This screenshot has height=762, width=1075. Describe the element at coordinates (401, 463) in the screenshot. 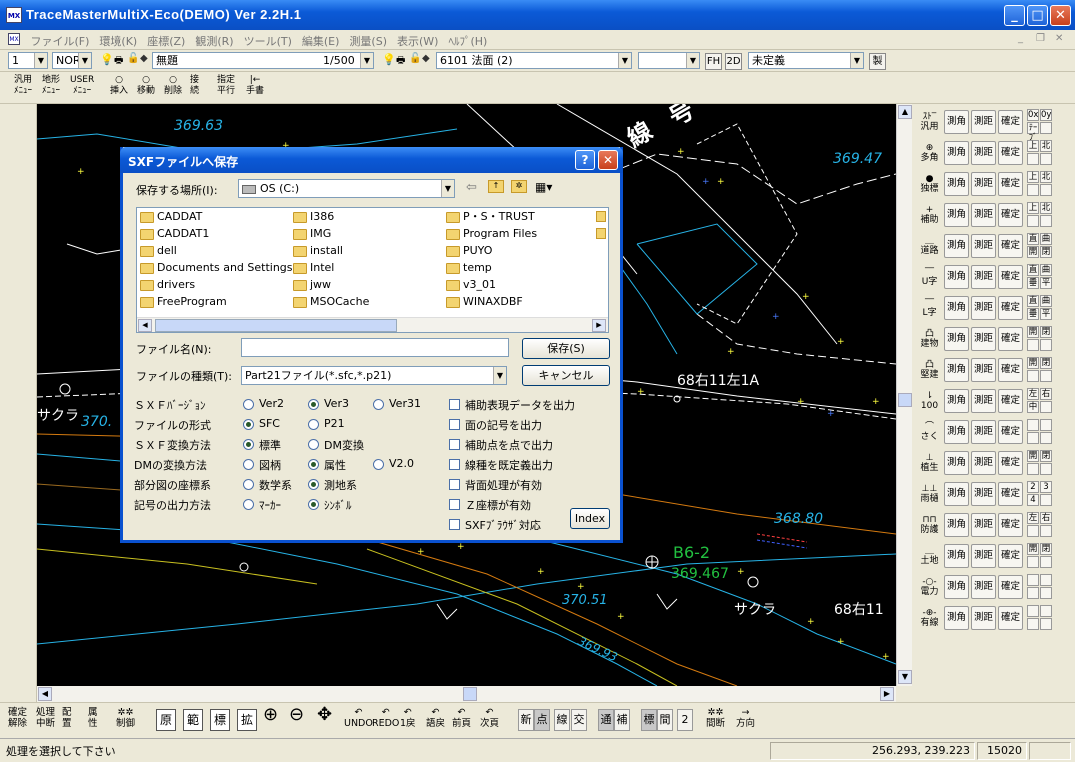

I see `option-radio-label: V2.0` at that location.